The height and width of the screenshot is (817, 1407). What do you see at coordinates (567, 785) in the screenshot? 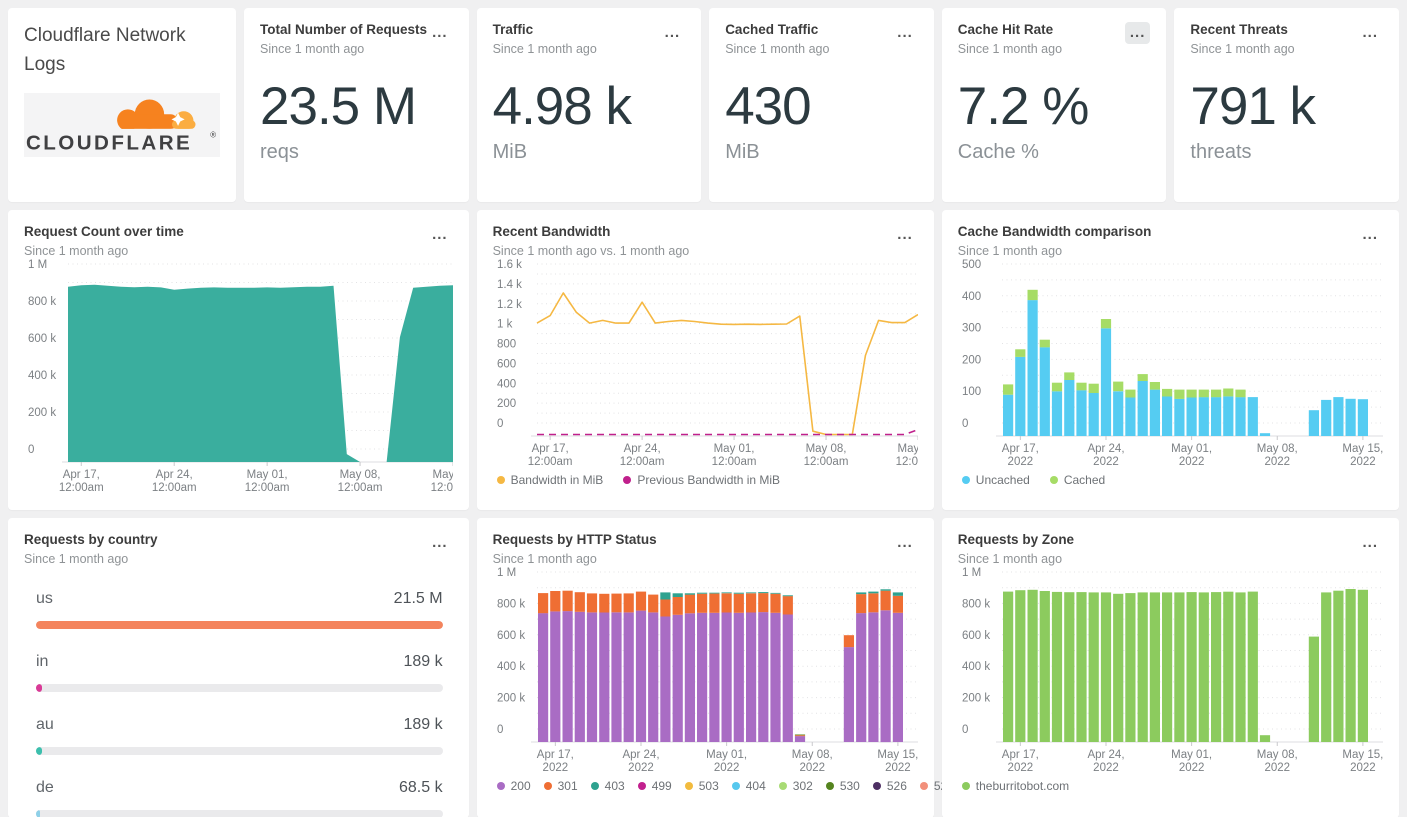
I see `legend-label: 301` at bounding box center [567, 785].